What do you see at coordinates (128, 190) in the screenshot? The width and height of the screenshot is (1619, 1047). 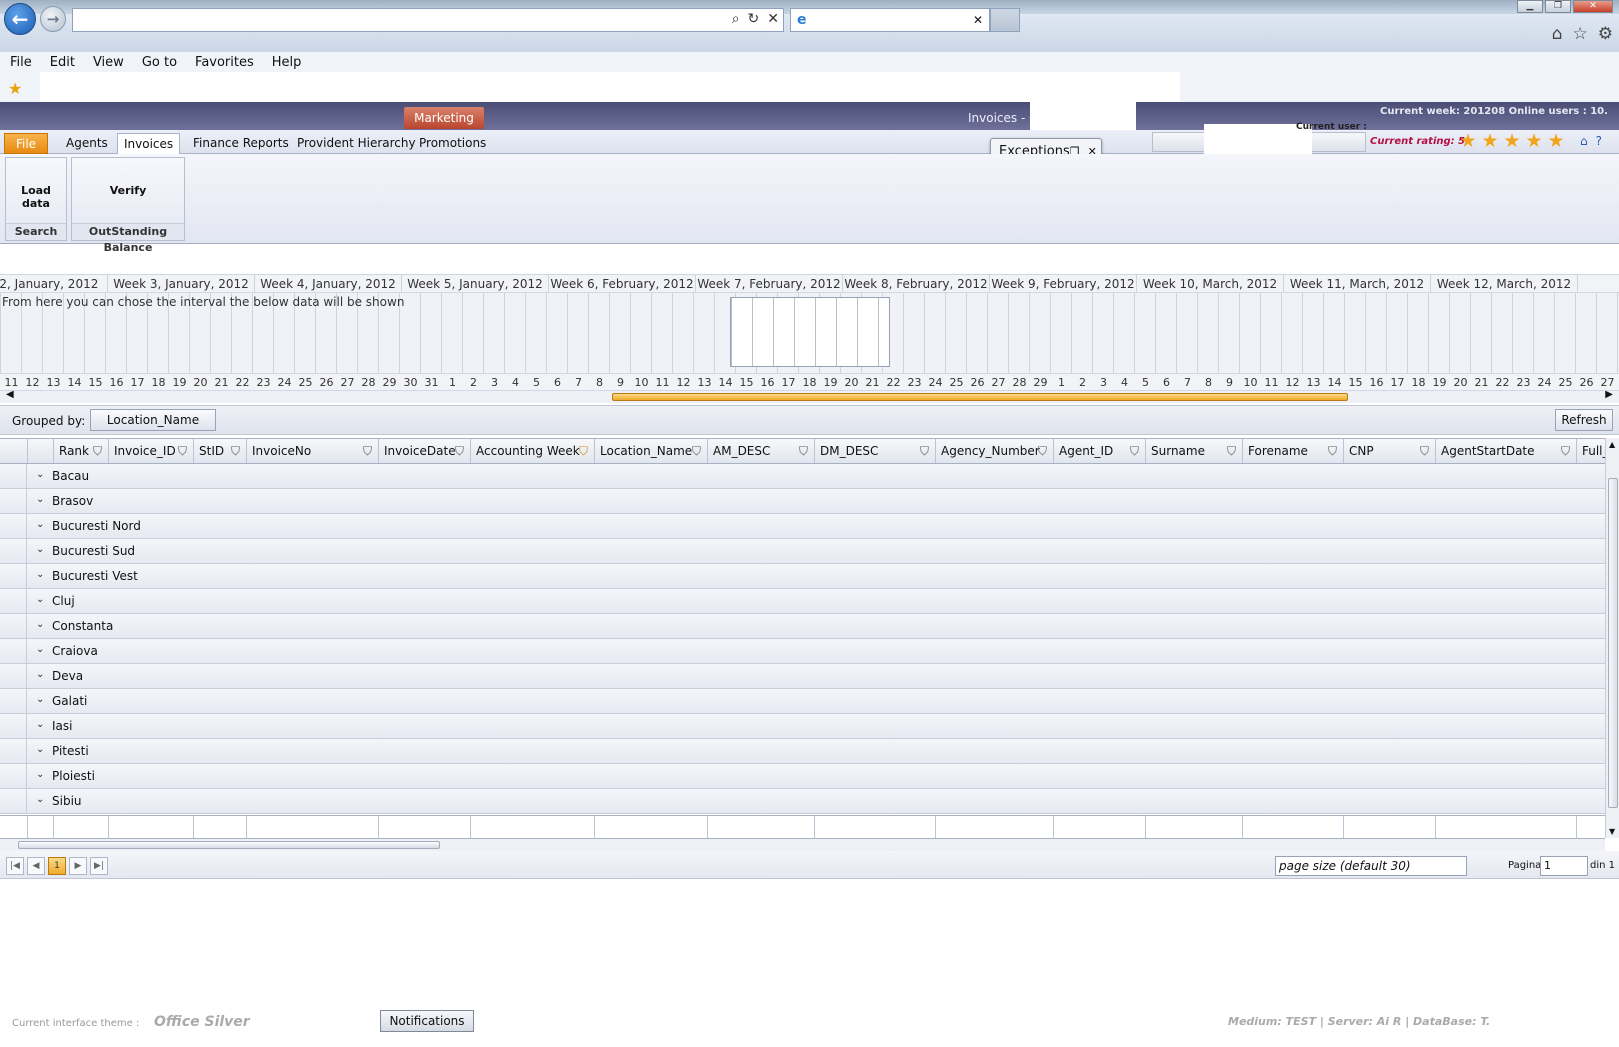 I see `verify-button: Verify` at bounding box center [128, 190].